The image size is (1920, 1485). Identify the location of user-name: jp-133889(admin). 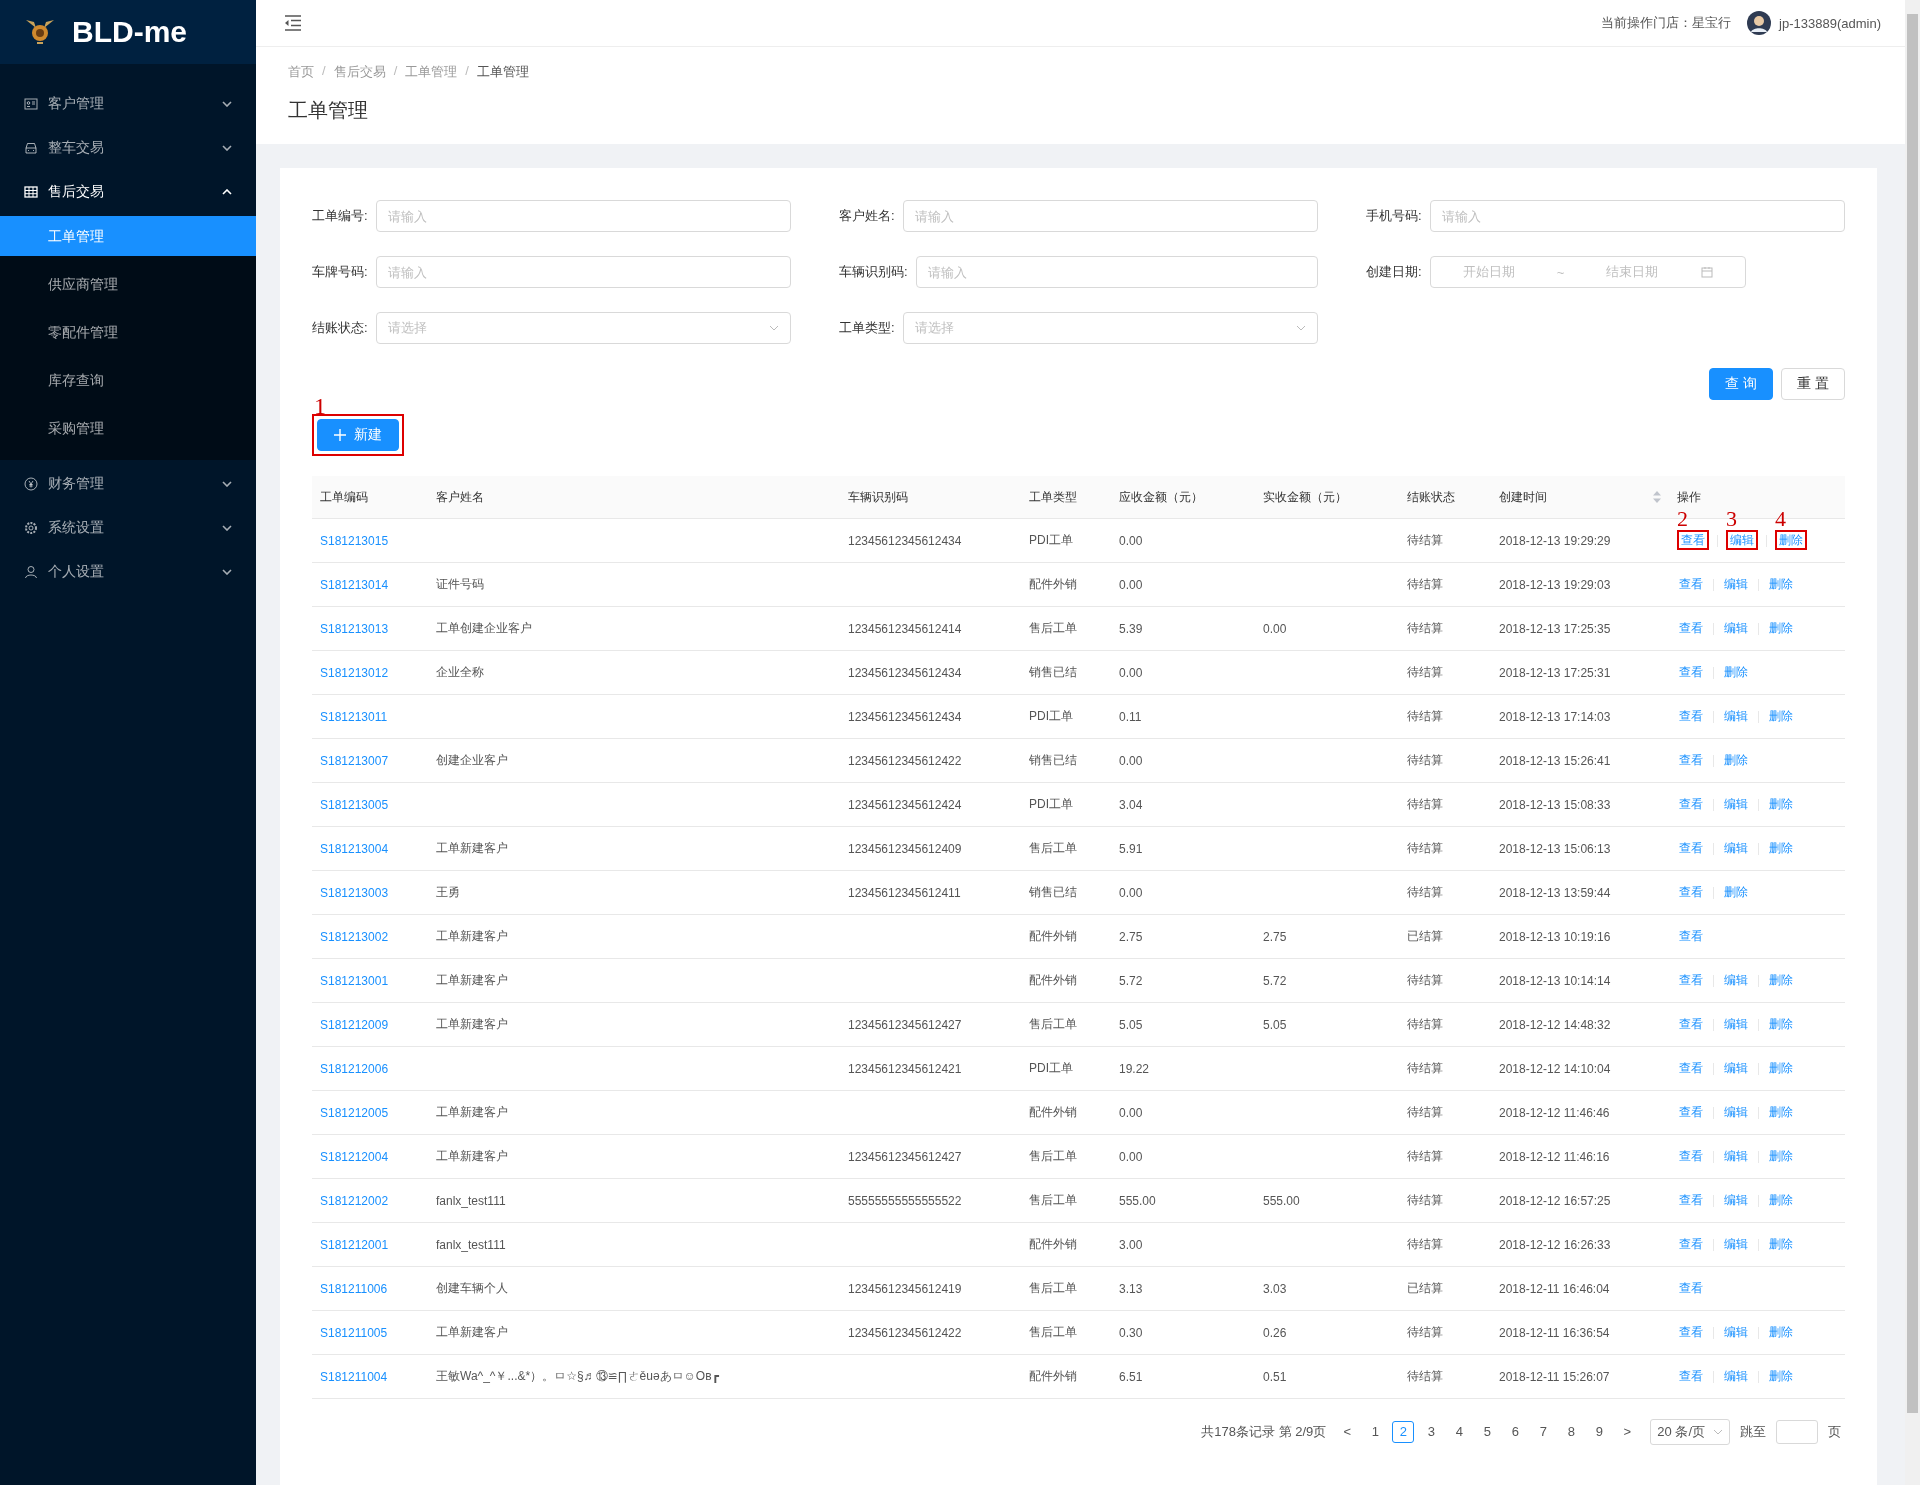
(1830, 23).